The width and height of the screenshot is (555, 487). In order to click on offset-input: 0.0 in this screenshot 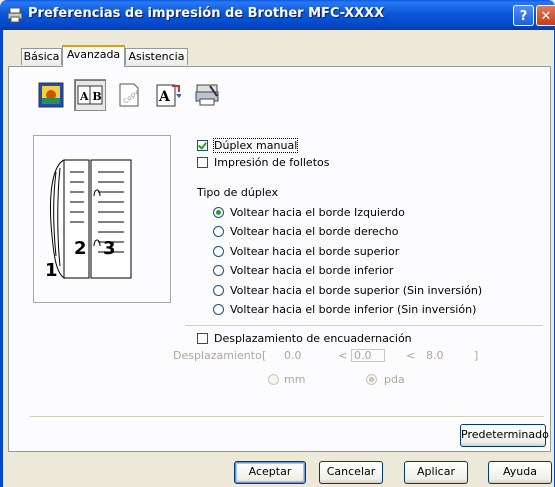, I will do `click(368, 355)`.